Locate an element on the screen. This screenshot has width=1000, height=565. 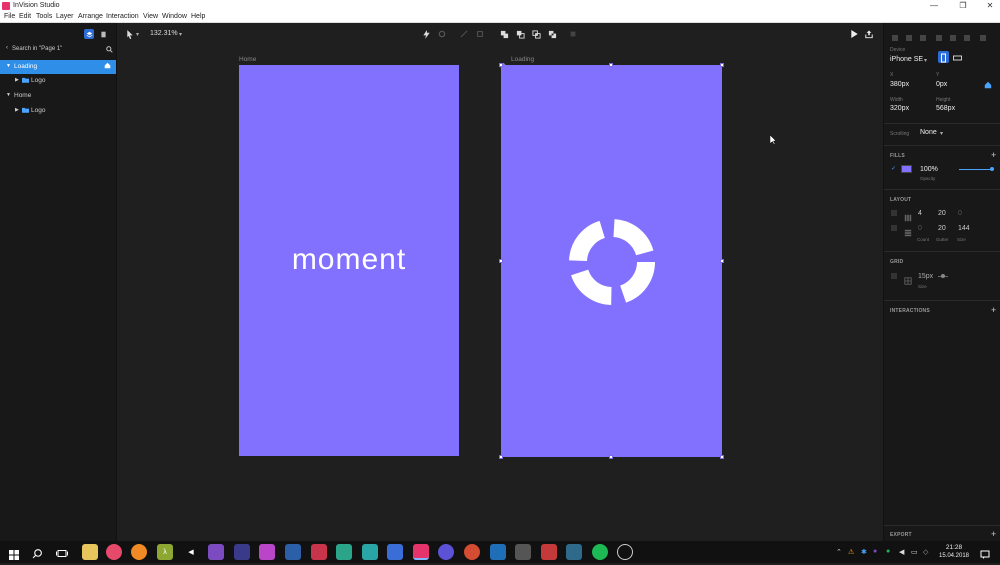
blender-icon is located at coordinates (139, 552).